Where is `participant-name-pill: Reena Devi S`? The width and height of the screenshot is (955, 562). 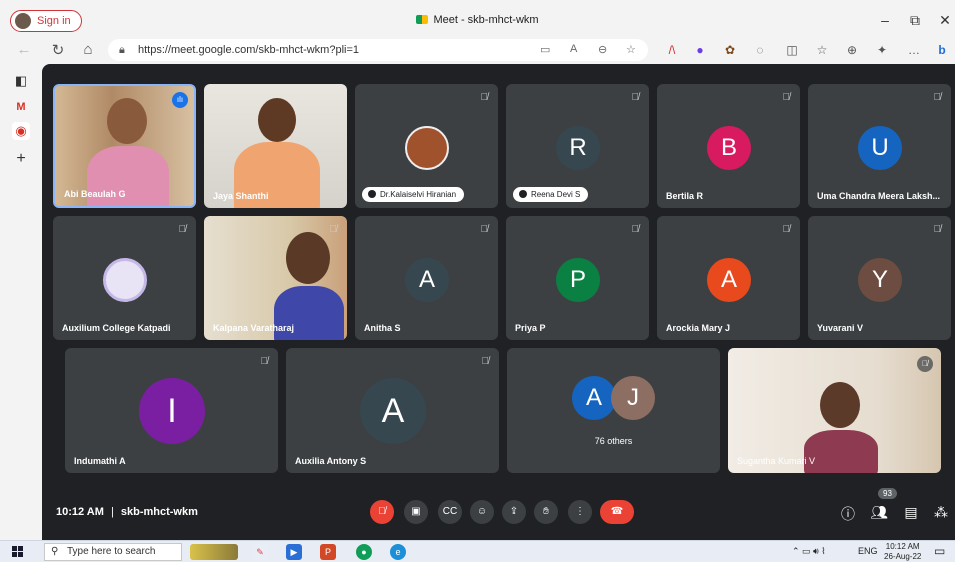 participant-name-pill: Reena Devi S is located at coordinates (551, 194).